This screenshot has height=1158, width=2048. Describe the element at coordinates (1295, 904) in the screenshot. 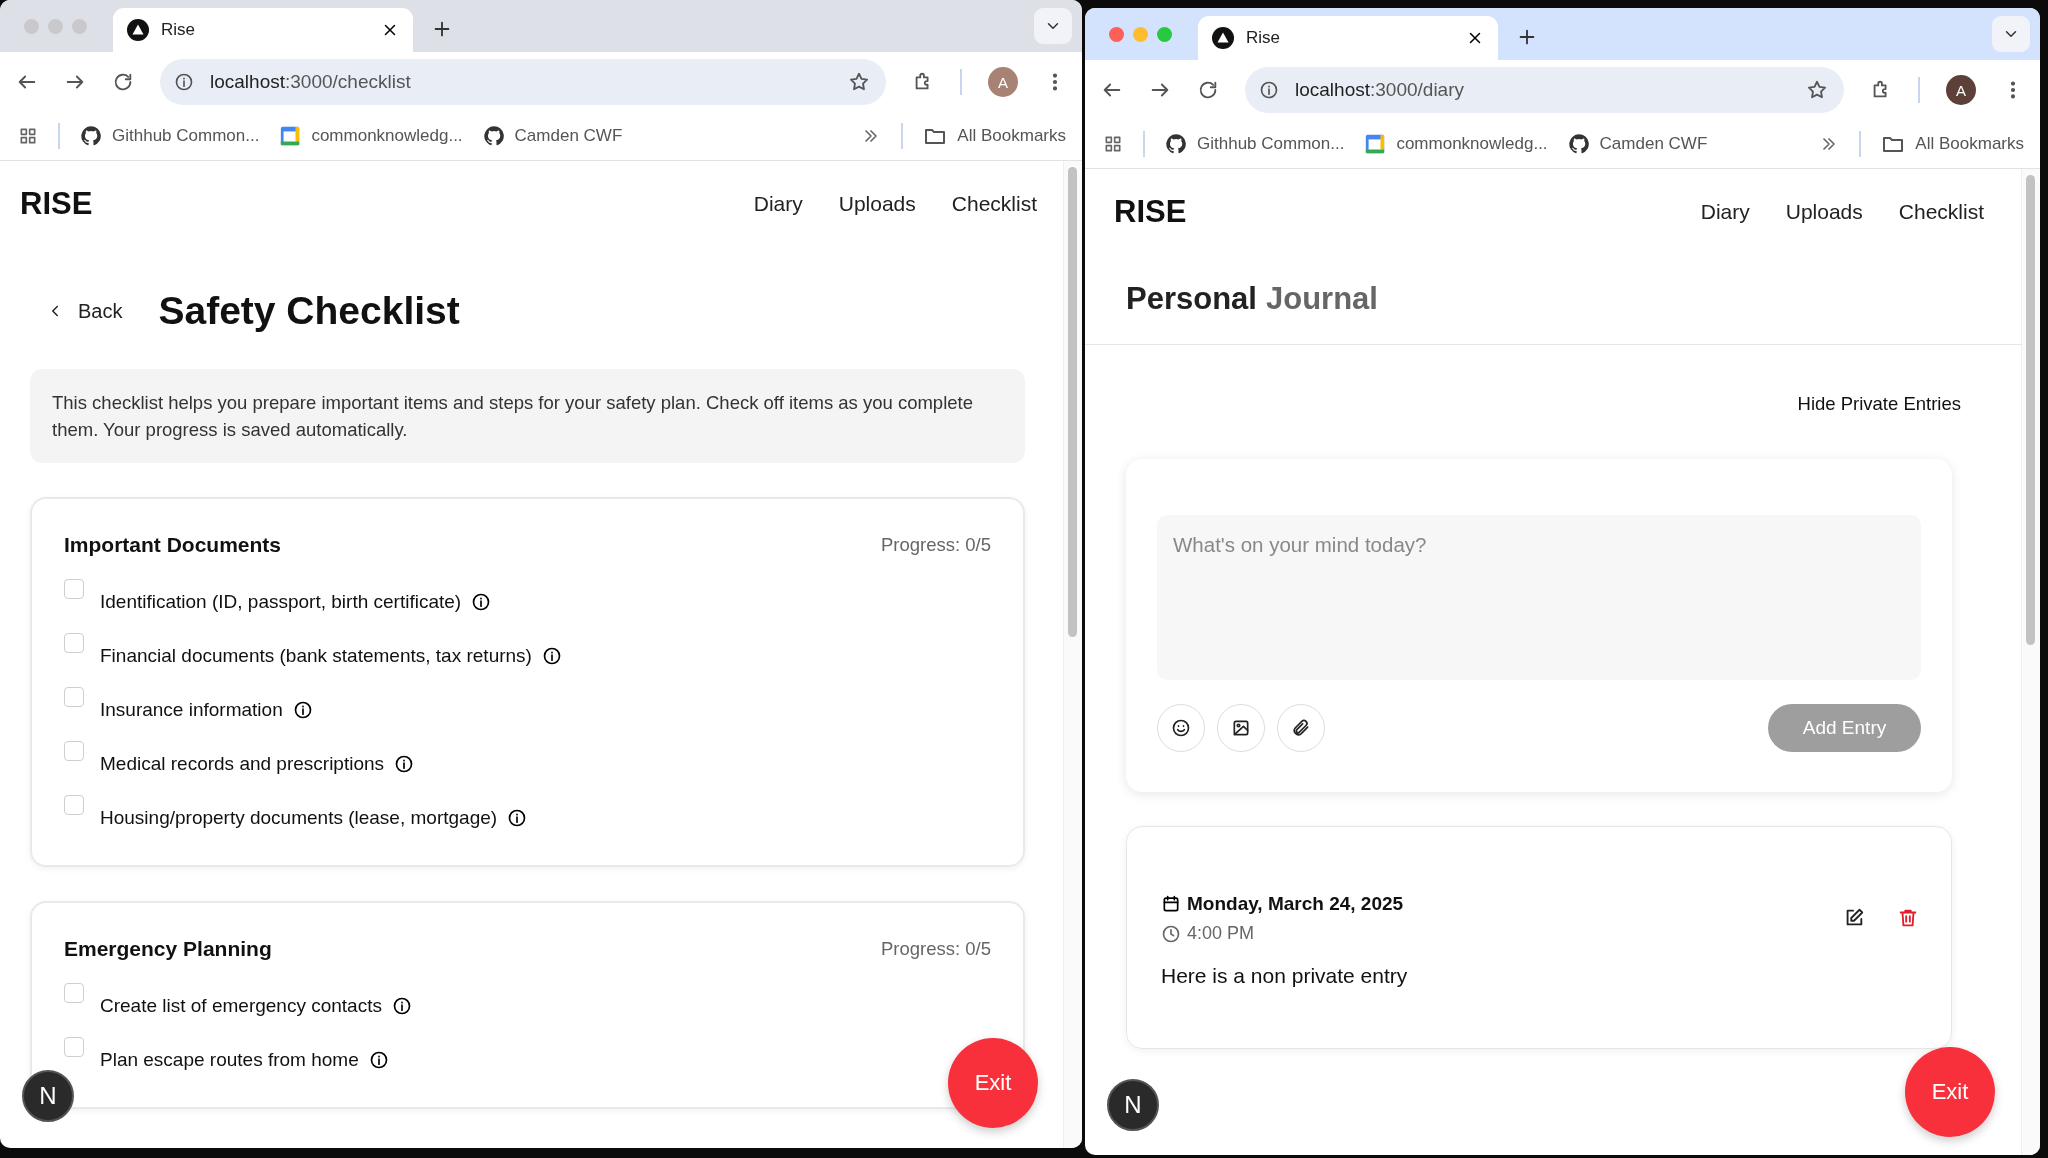

I see `entry-date: Monday, March 24, 2025` at that location.